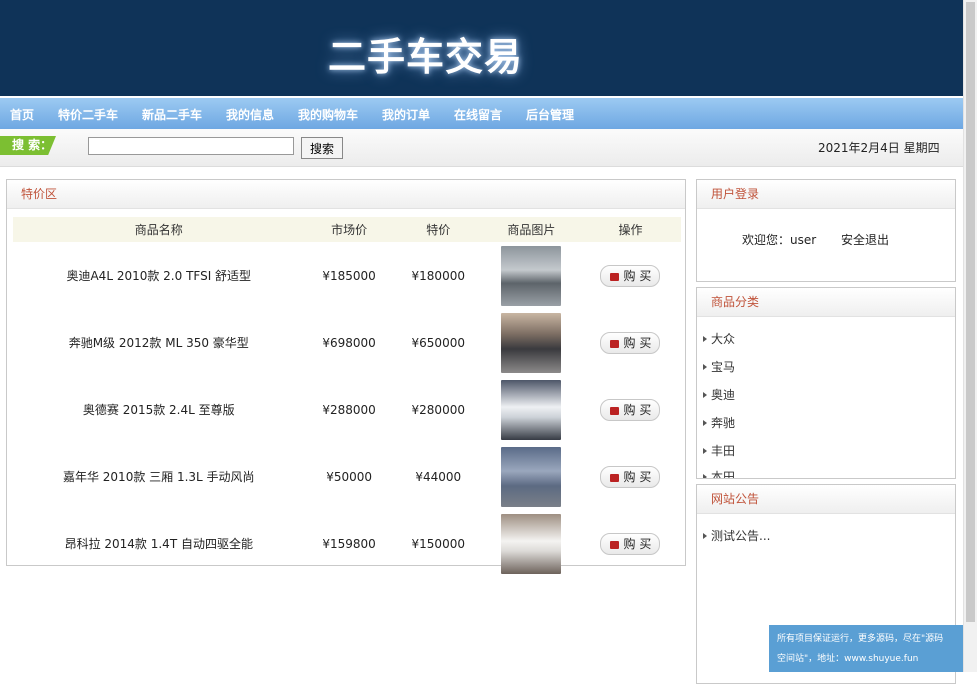  I want to click on table-row: 奥德赛 2015款 2.4L 至尊版 ¥288000 ¥280000 购 买, so click(347, 409).